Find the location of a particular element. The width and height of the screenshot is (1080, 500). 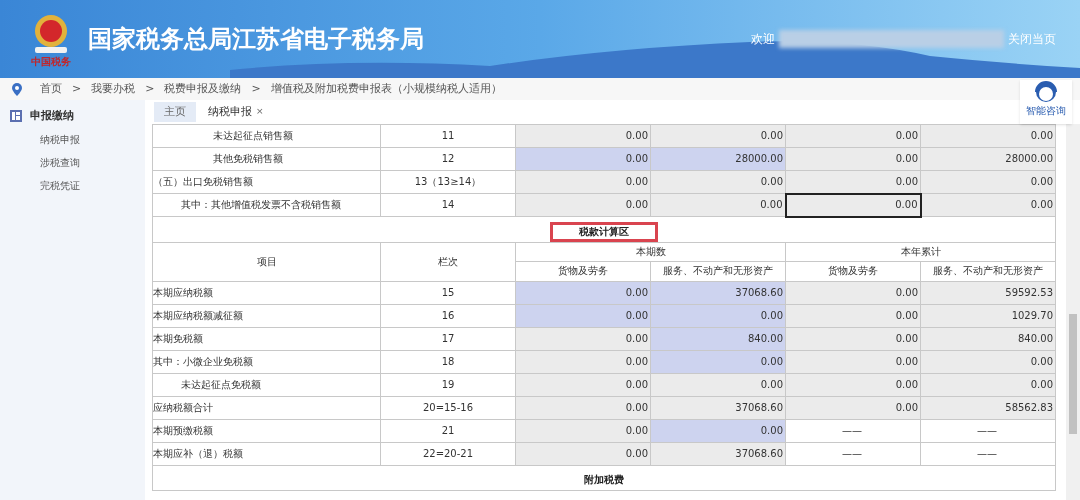

section-title: 税款计算区 is located at coordinates (604, 231).